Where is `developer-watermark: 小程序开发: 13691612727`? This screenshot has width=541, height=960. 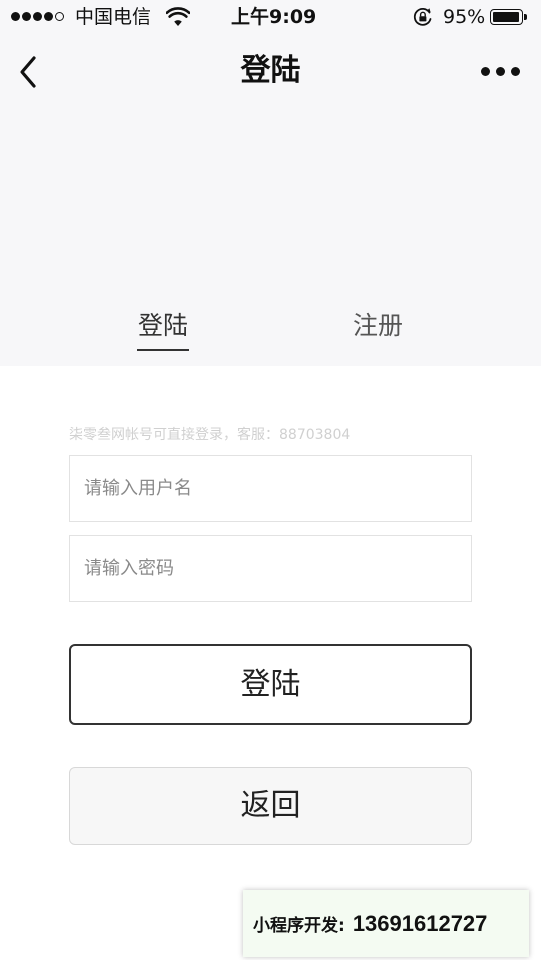
developer-watermark: 小程序开发: 13691612727 is located at coordinates (386, 923).